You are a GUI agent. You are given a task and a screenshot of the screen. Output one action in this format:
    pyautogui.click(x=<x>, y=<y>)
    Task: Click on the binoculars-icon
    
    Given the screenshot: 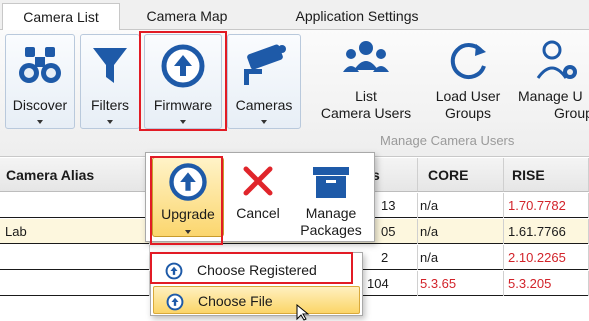 What is the action you would take?
    pyautogui.click(x=40, y=68)
    